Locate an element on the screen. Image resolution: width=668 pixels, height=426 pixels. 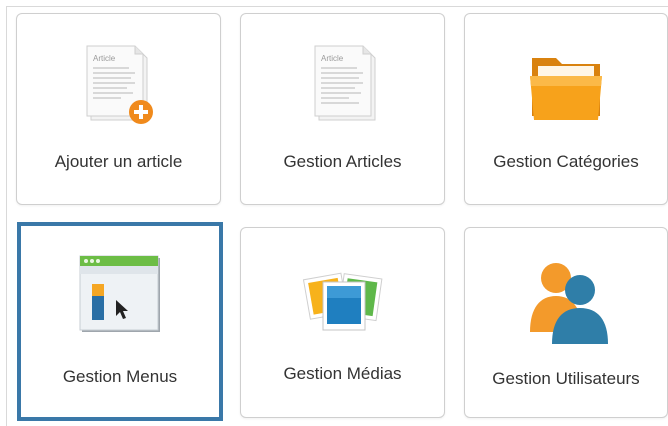
add-article-tile: Article Ajouter un article is located at coordinates (118, 109).